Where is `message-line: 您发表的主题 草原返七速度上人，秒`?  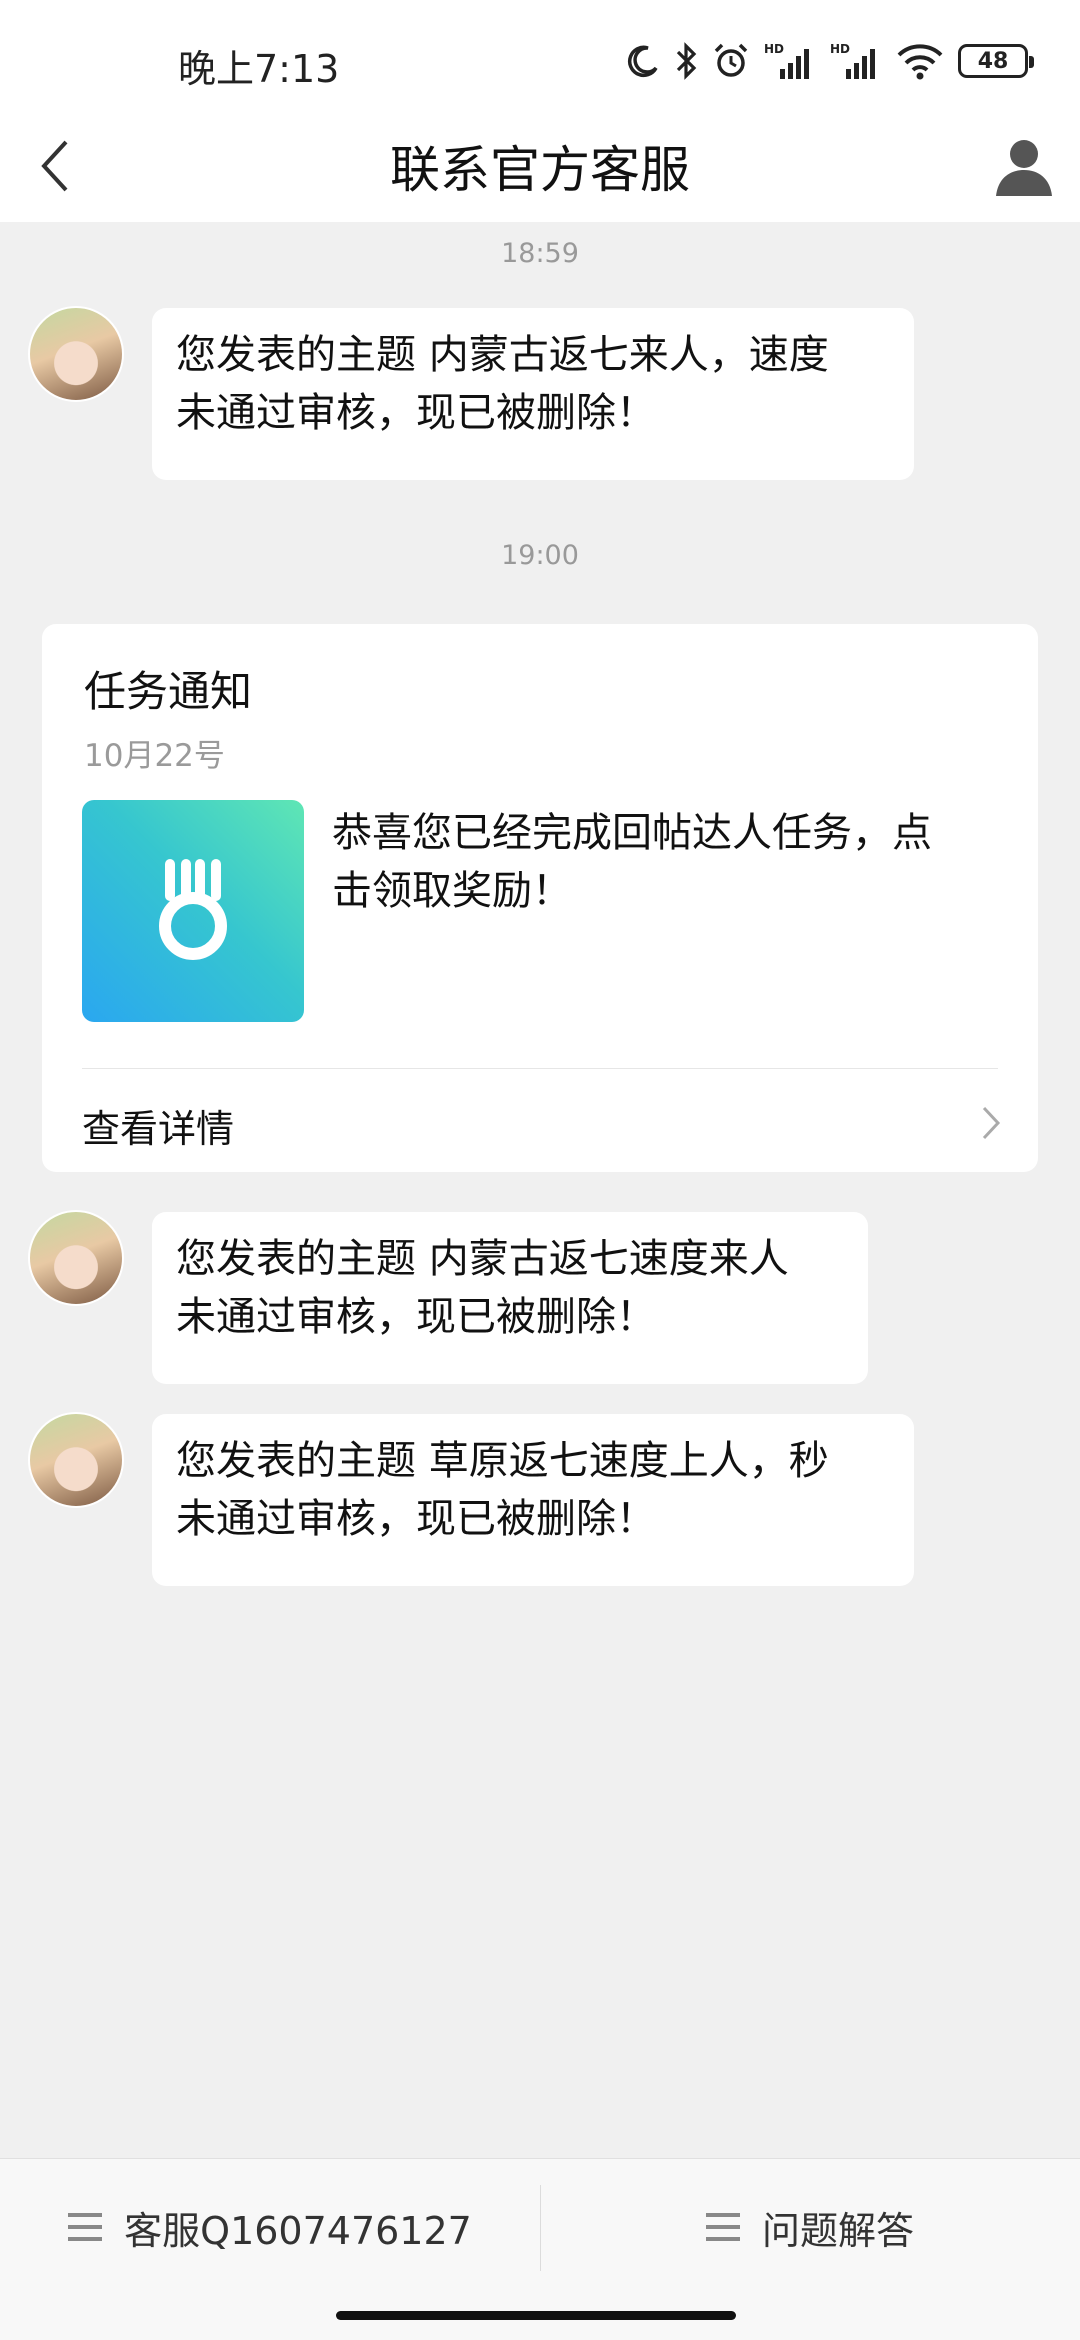
message-line: 您发表的主题 草原返七速度上人，秒 is located at coordinates (502, 1461).